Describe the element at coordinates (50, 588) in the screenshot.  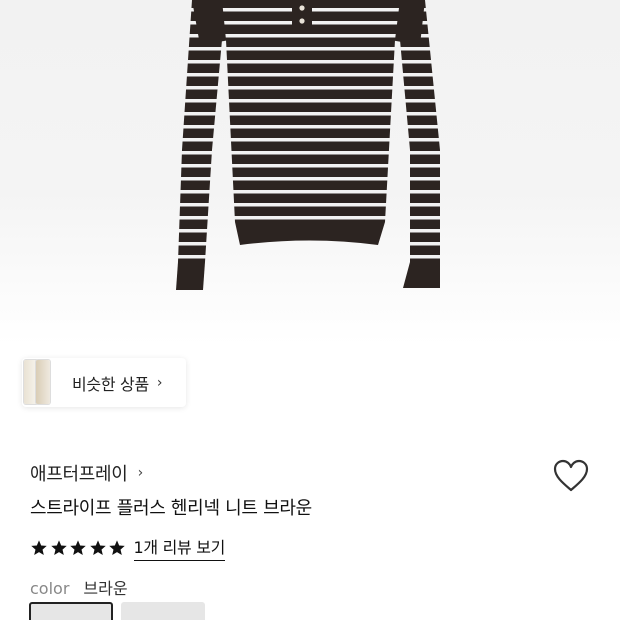
I see `color-label: color` at that location.